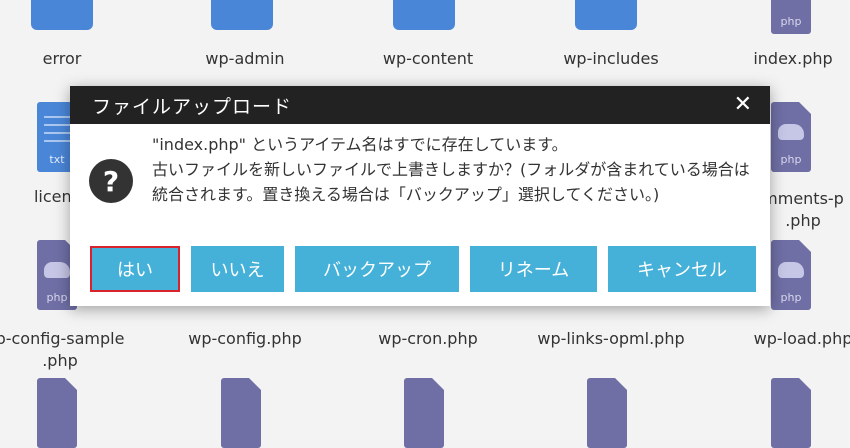 The width and height of the screenshot is (850, 448). Describe the element at coordinates (135, 269) in the screenshot. I see `yes-button: はい` at that location.